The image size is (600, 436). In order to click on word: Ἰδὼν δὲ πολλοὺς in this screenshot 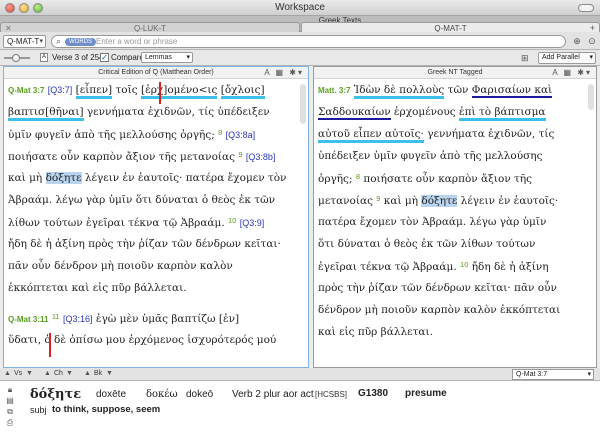, I will do `click(399, 91)`.